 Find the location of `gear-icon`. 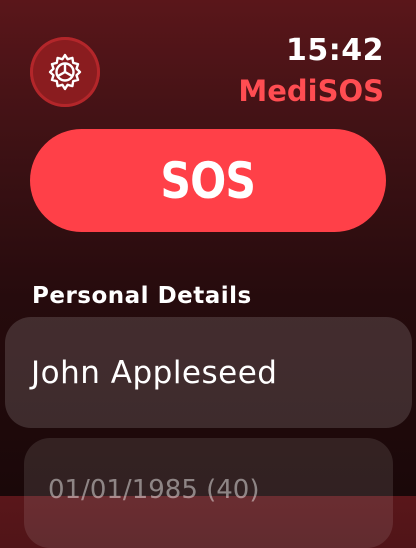

gear-icon is located at coordinates (65, 72).